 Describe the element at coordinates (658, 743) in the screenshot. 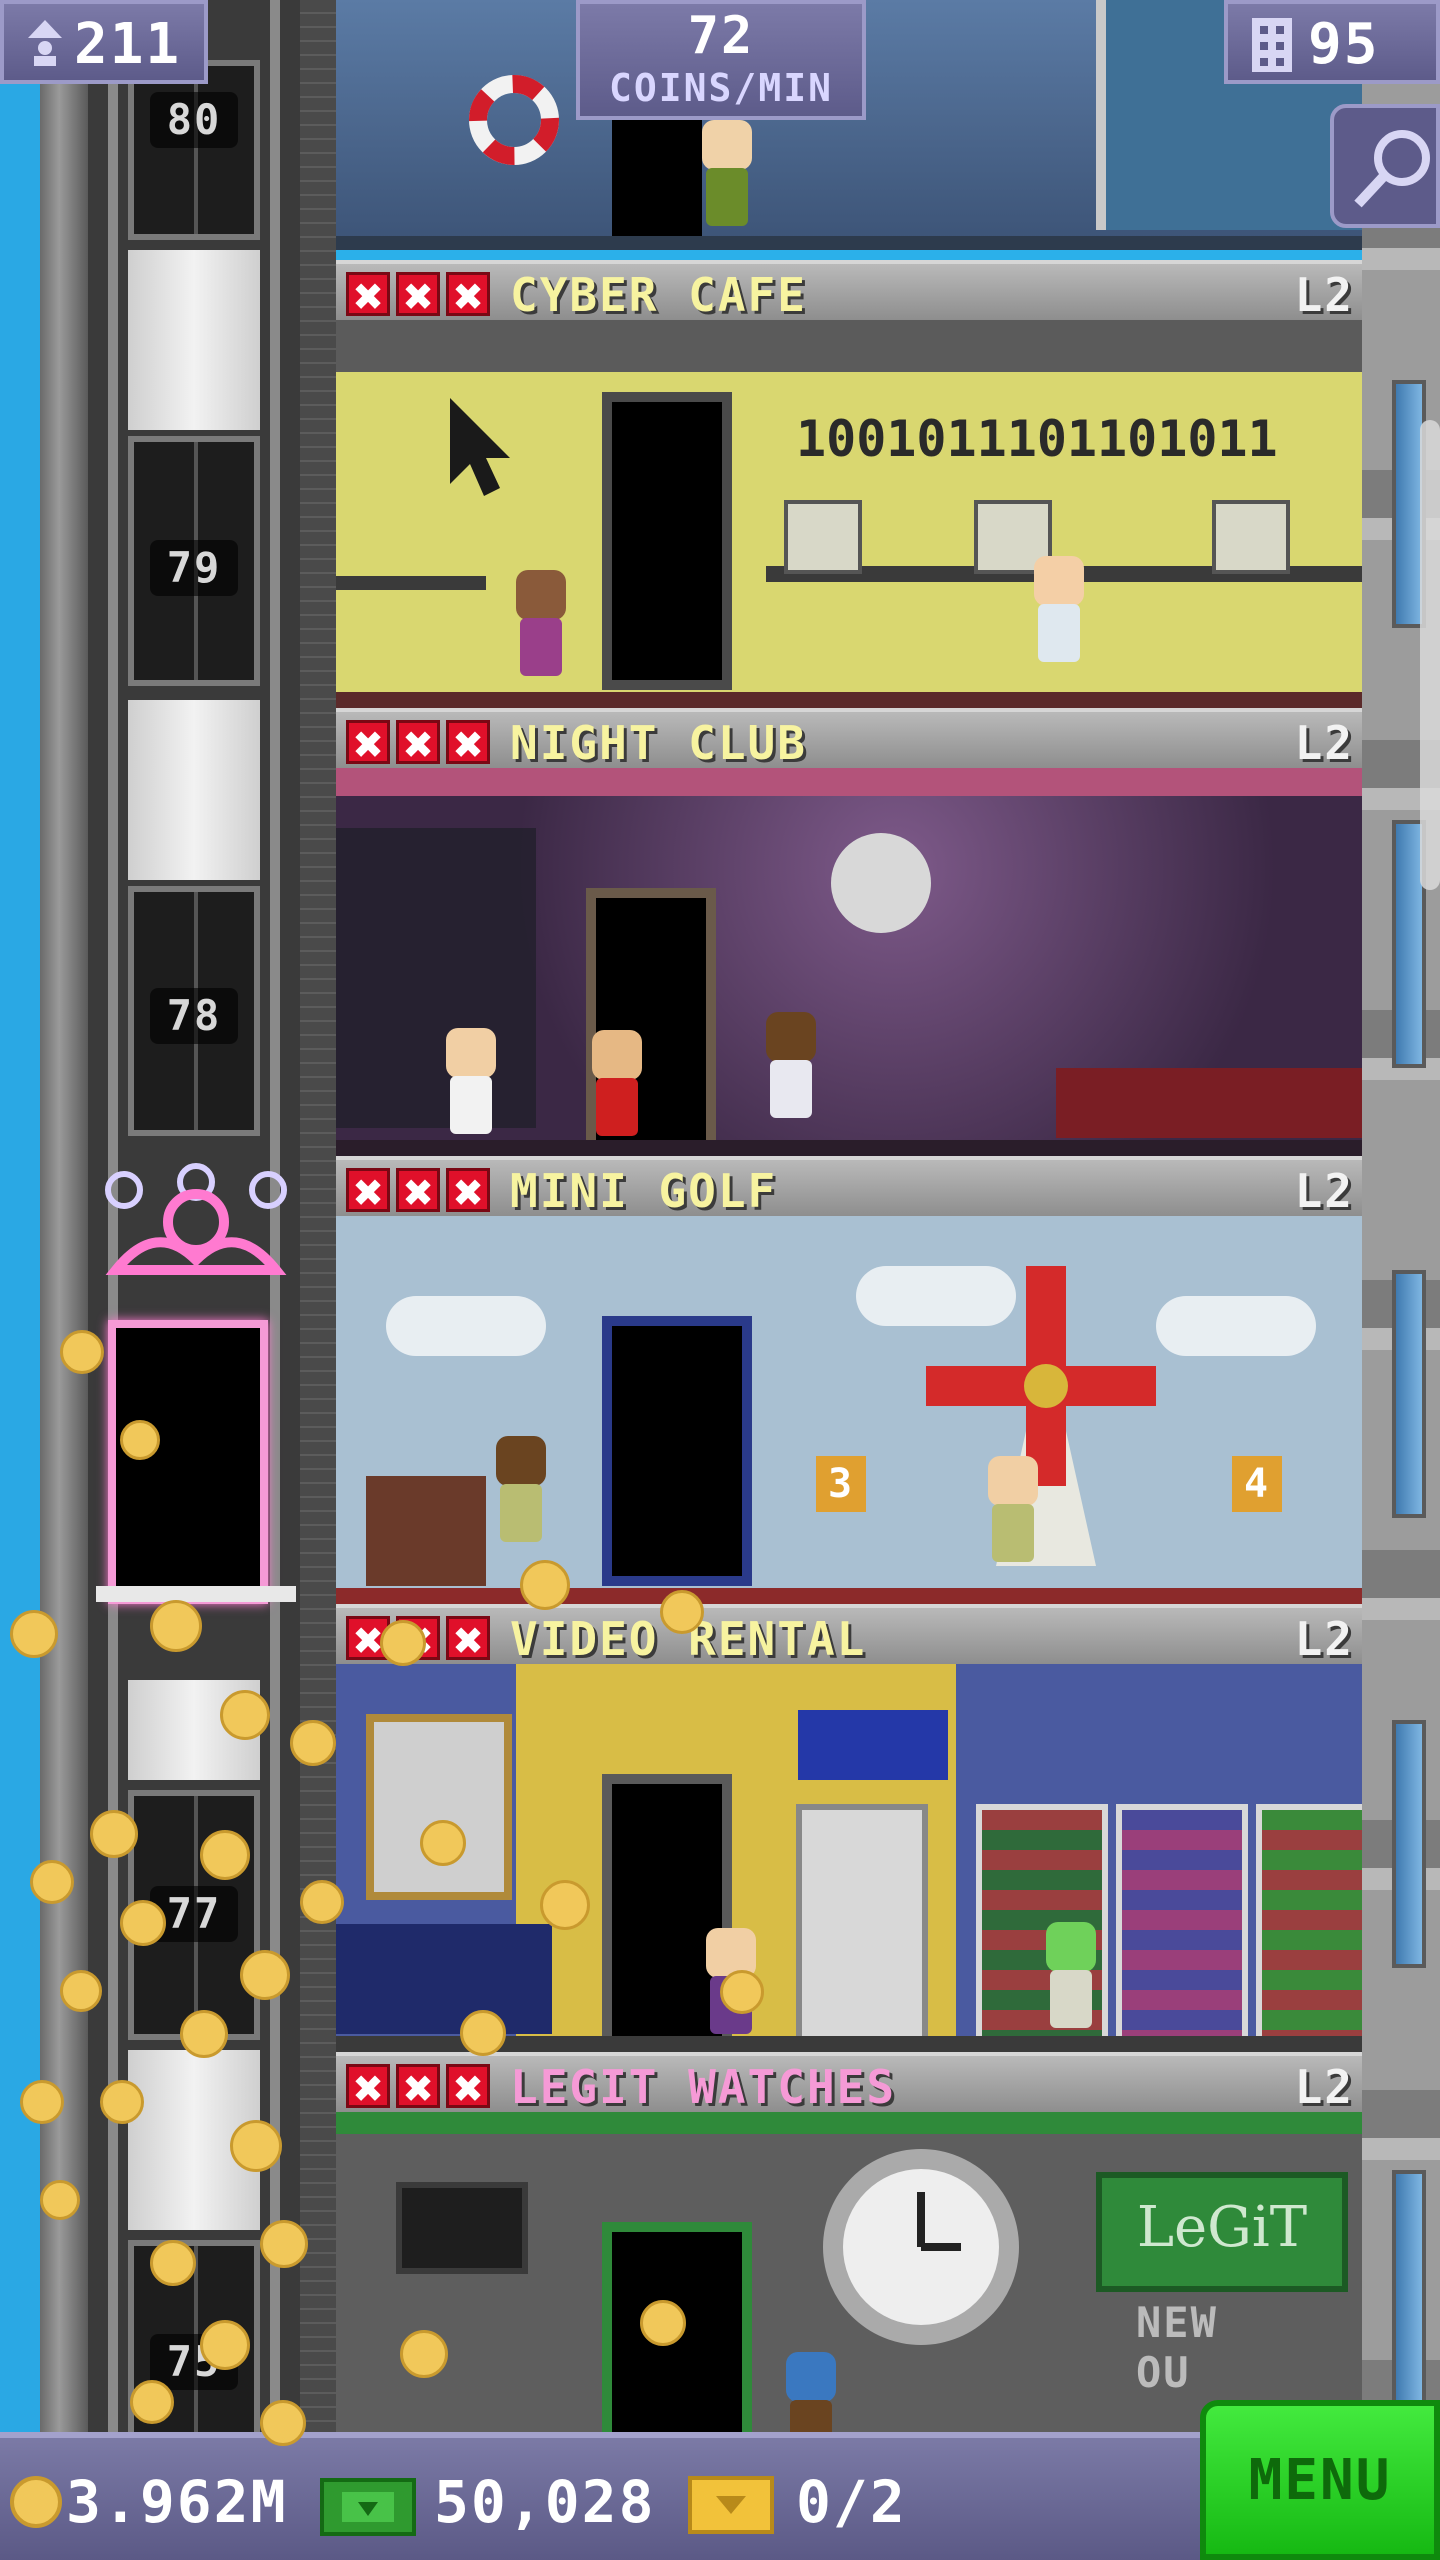

I see `floor-title: NIGHT CLUB` at that location.